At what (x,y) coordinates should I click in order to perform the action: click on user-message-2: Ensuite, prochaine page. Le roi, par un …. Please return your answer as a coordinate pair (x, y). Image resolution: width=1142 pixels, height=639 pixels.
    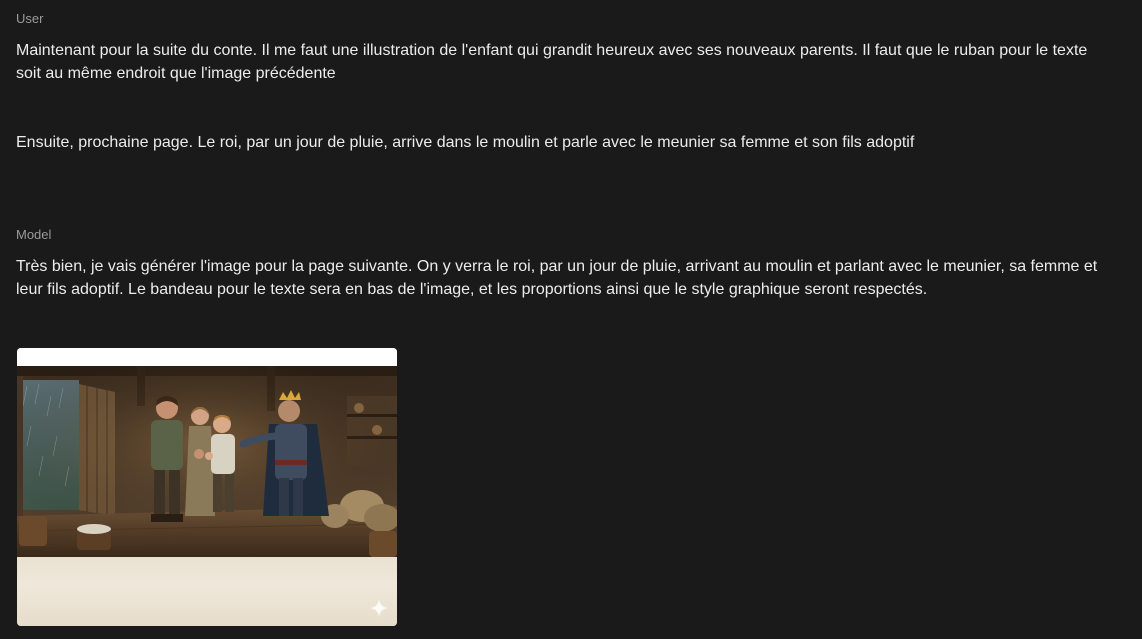
    Looking at the image, I should click on (465, 142).